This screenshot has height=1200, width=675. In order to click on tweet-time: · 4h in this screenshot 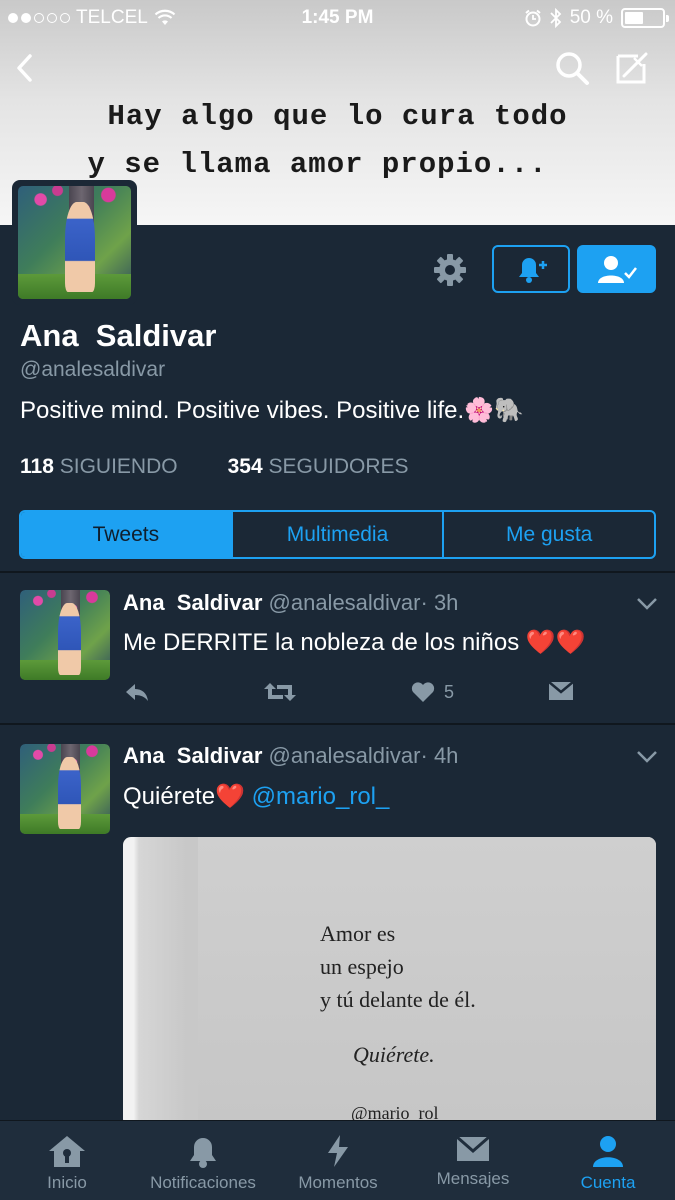, I will do `click(439, 755)`.